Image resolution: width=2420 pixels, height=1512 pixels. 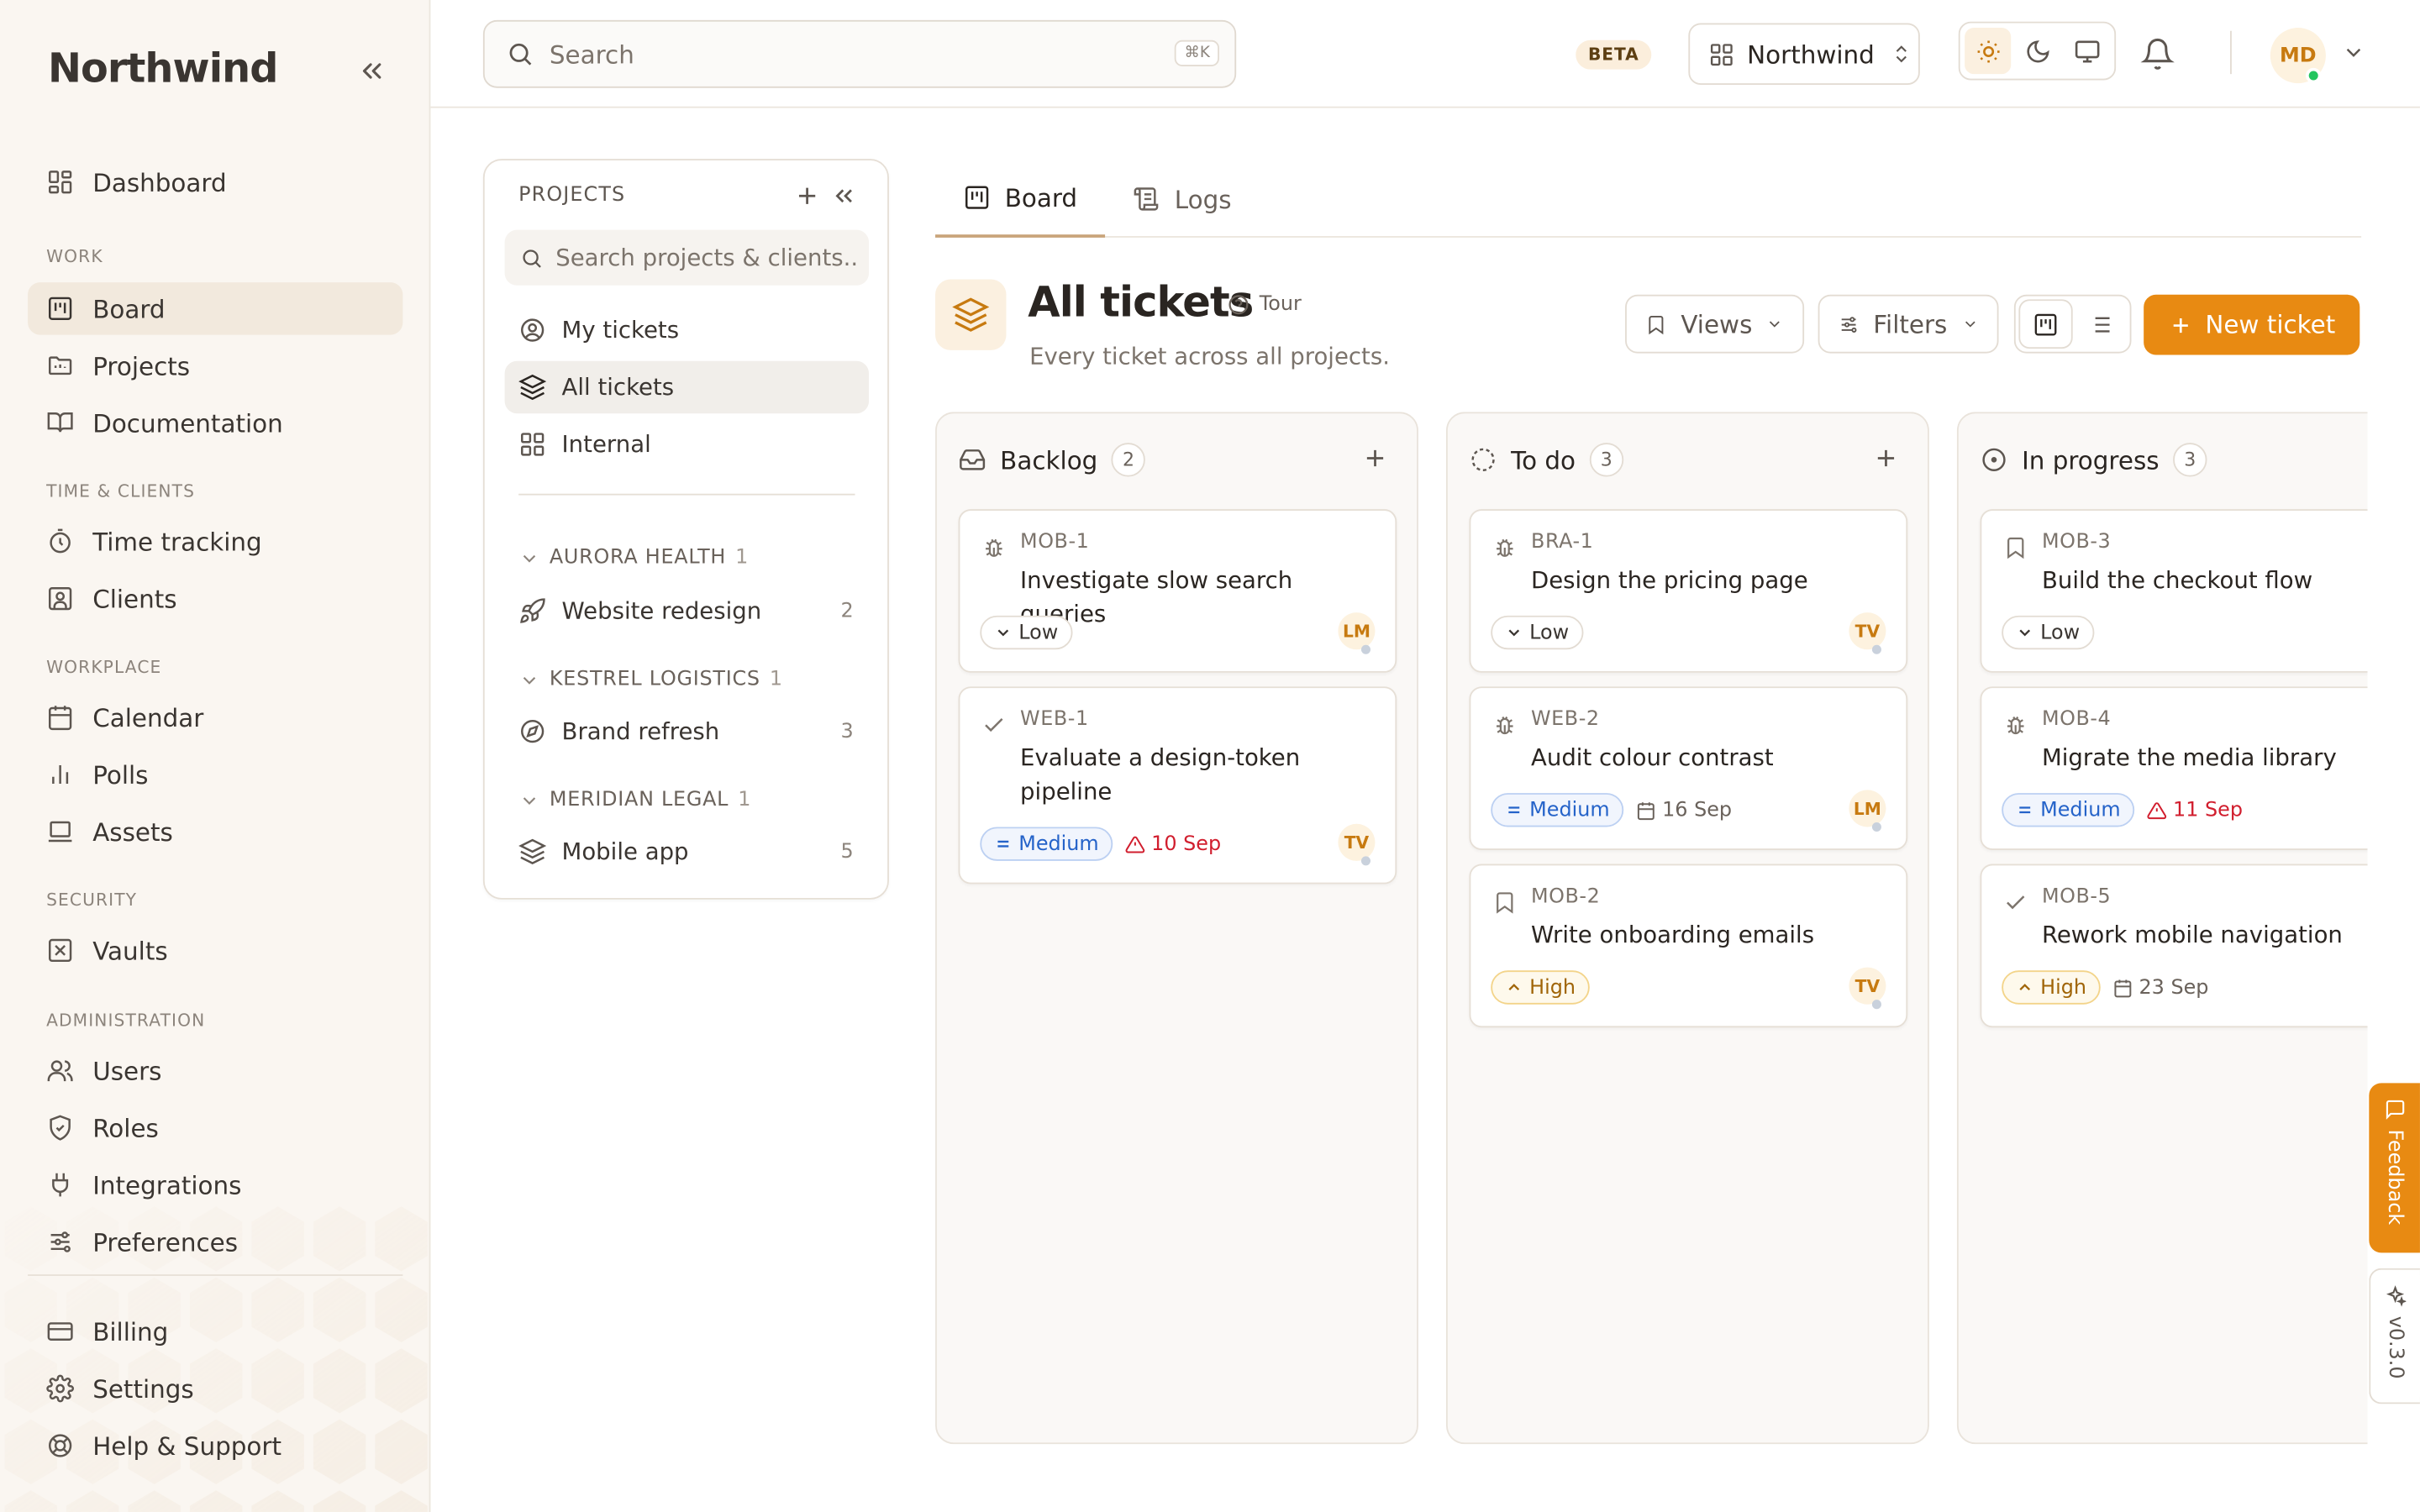 What do you see at coordinates (842, 54) in the screenshot?
I see `search-input` at bounding box center [842, 54].